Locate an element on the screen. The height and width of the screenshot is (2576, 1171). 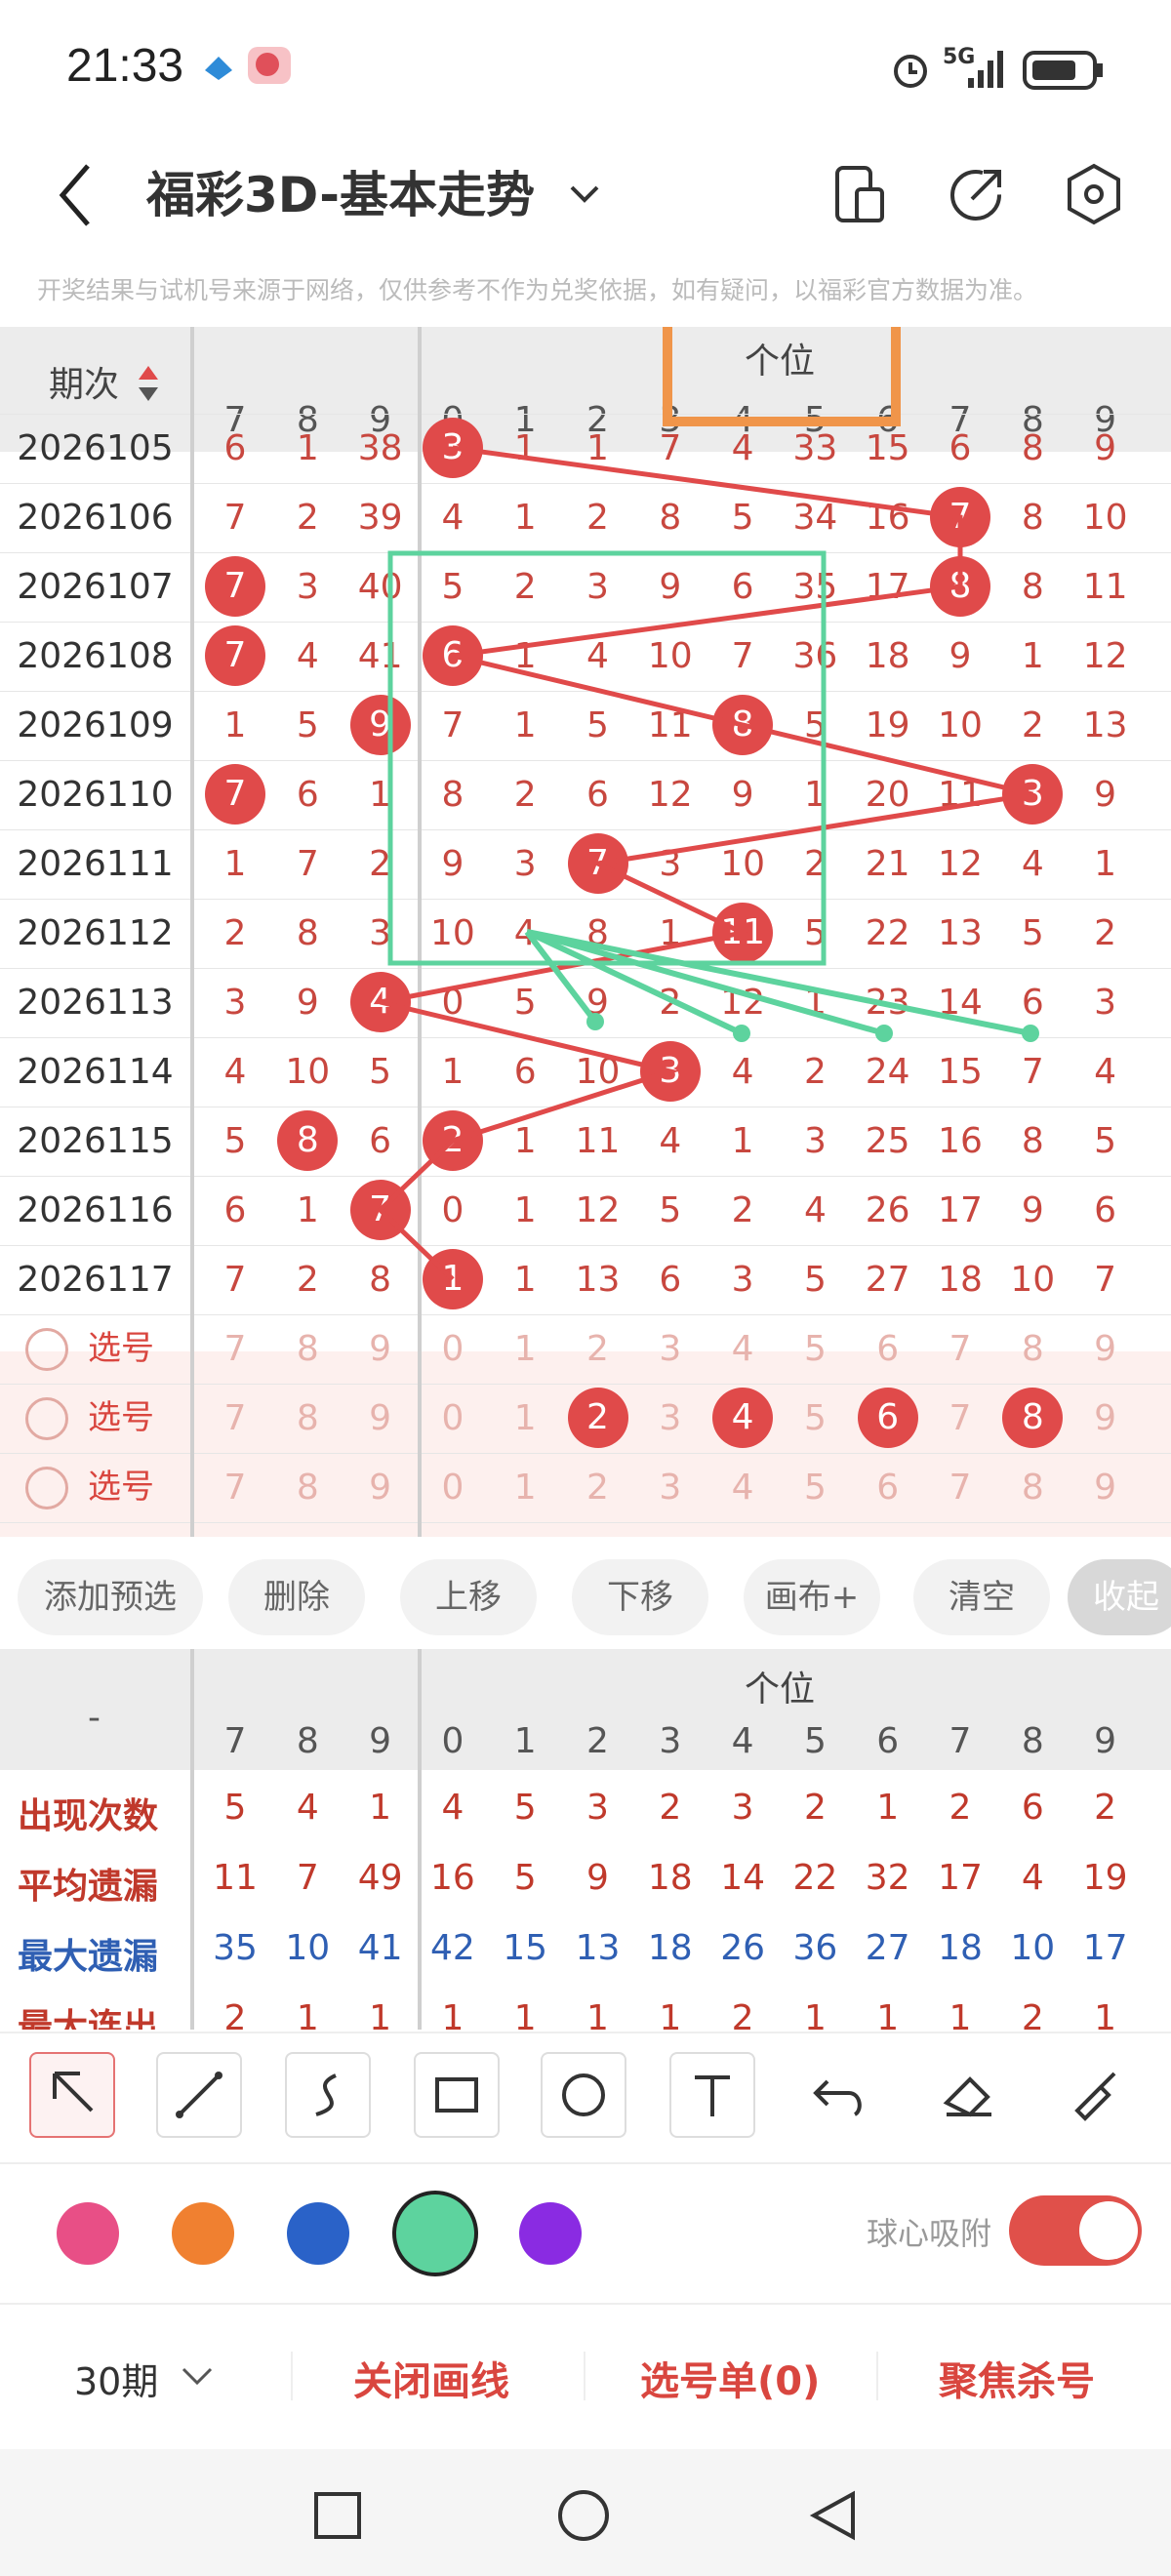
period-selector: 30期 is located at coordinates (116, 2378).